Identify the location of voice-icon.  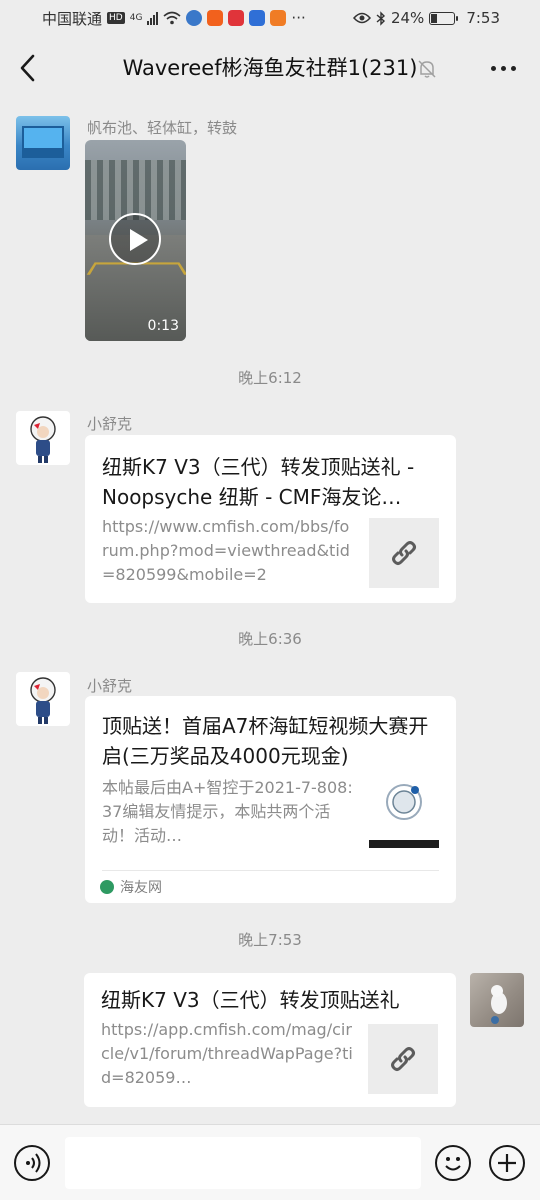
(33, 1163).